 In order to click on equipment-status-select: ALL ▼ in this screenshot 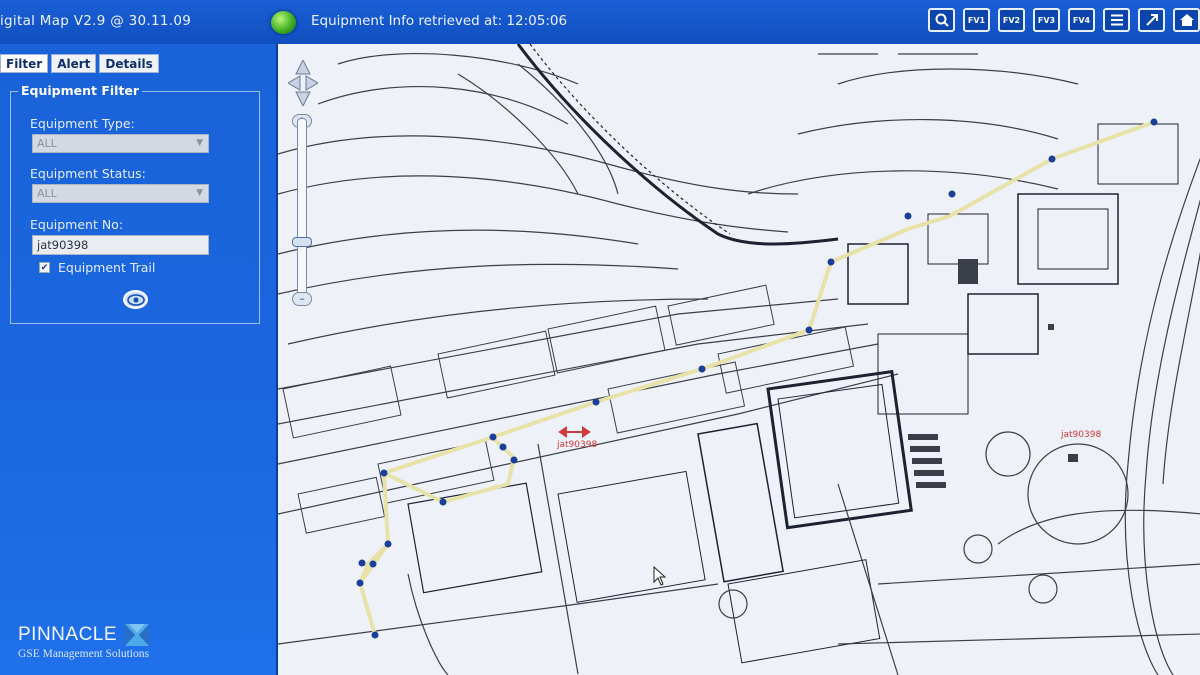, I will do `click(120, 193)`.